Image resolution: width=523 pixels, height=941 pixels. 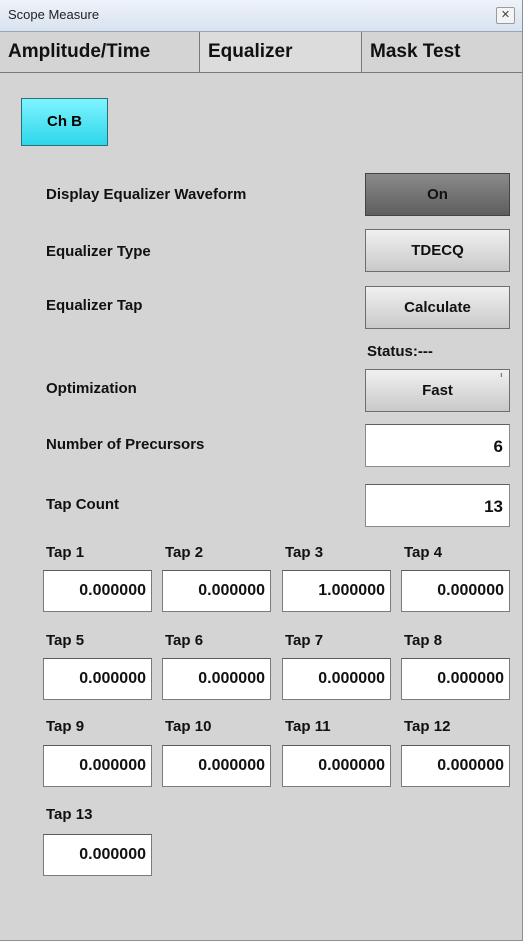 I want to click on tap-label: Tap 6, so click(x=184, y=640).